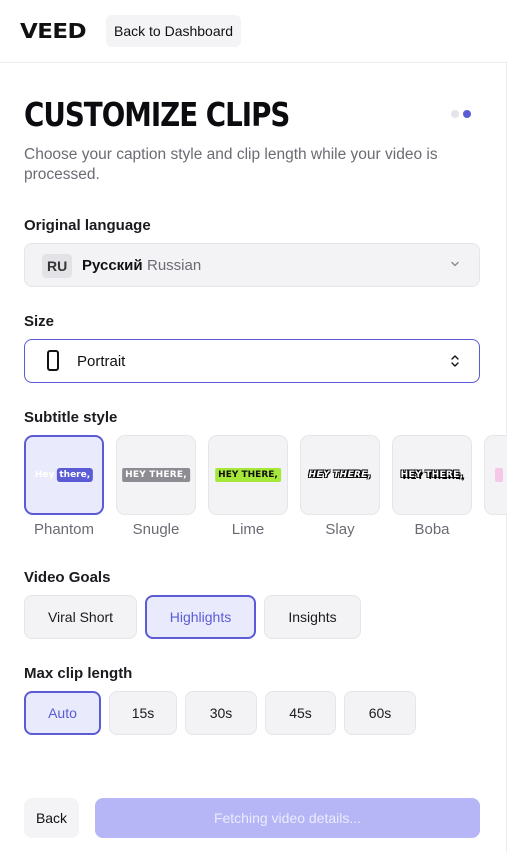 This screenshot has height=853, width=507. Describe the element at coordinates (461, 114) in the screenshot. I see `step-indicator` at that location.